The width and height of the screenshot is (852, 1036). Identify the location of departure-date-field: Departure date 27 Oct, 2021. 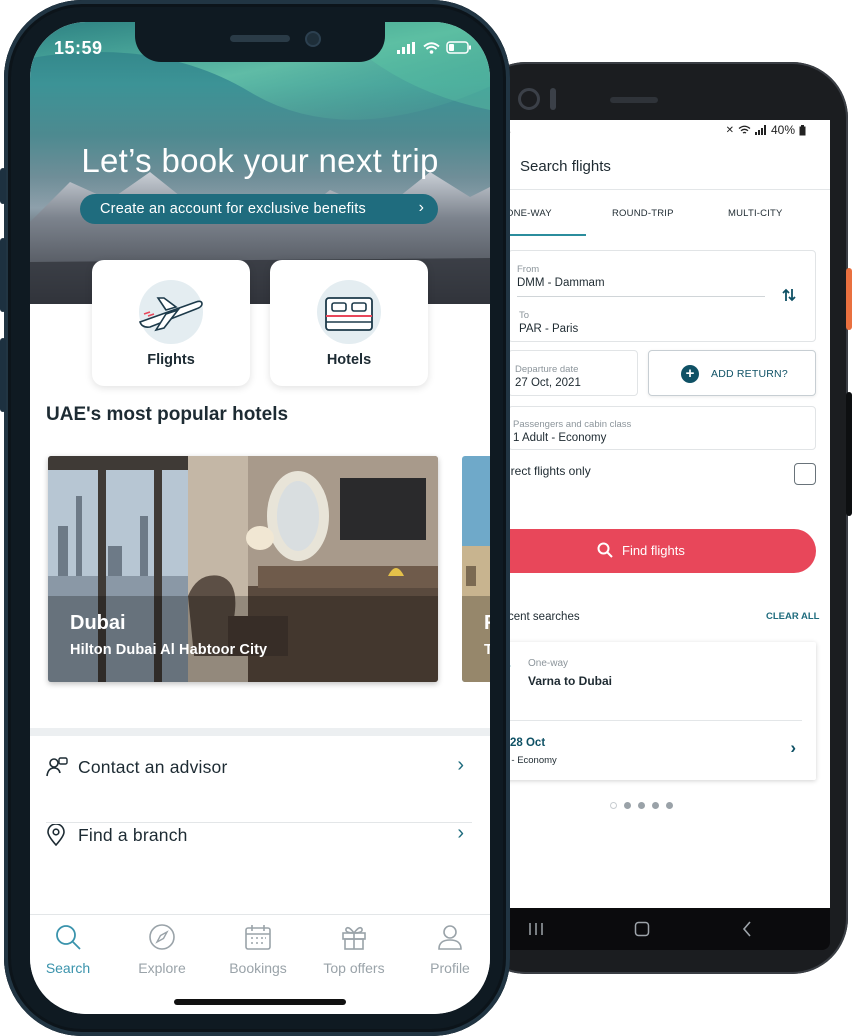
(573, 373).